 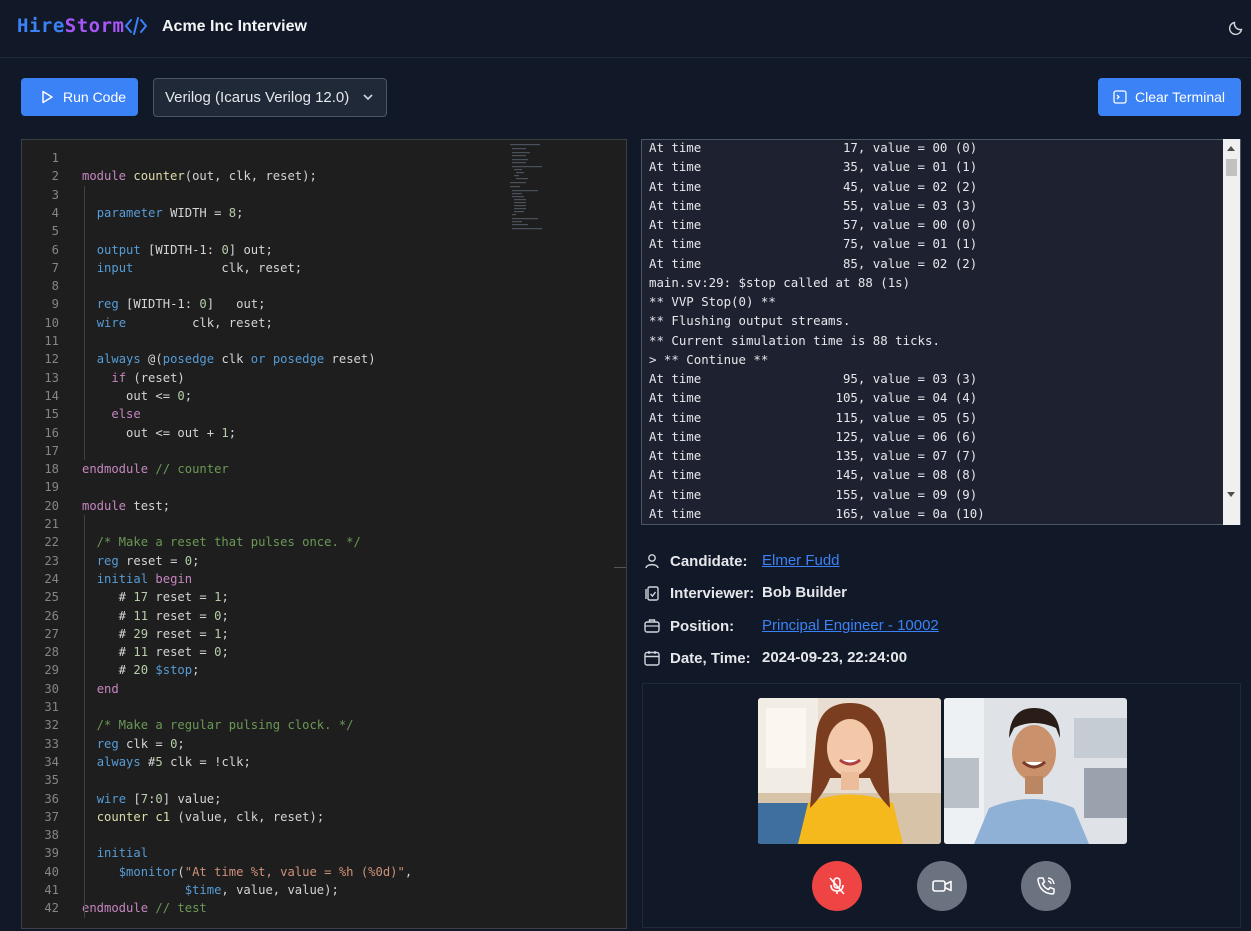 What do you see at coordinates (712, 593) in the screenshot?
I see `interviewer-label: Interviewer:` at bounding box center [712, 593].